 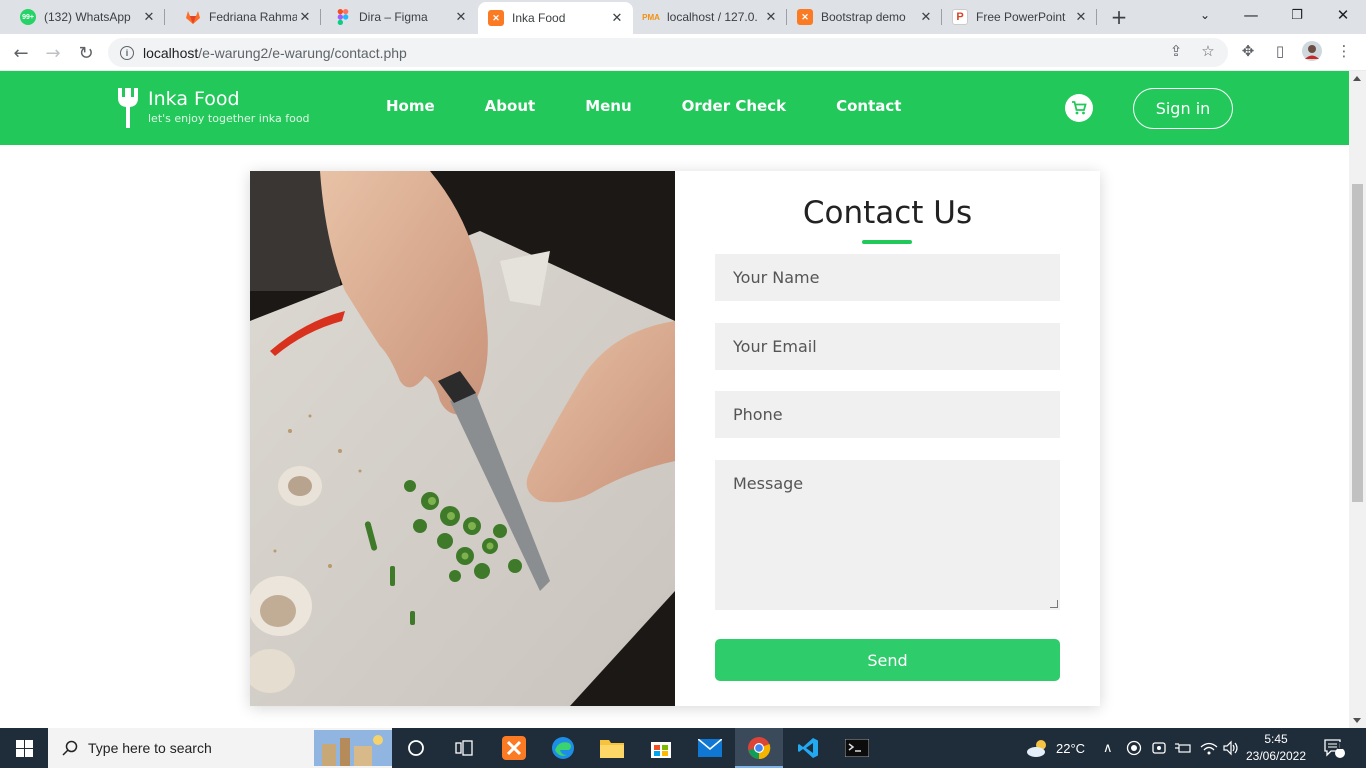 I want to click on terminal-app-icon, so click(x=857, y=748).